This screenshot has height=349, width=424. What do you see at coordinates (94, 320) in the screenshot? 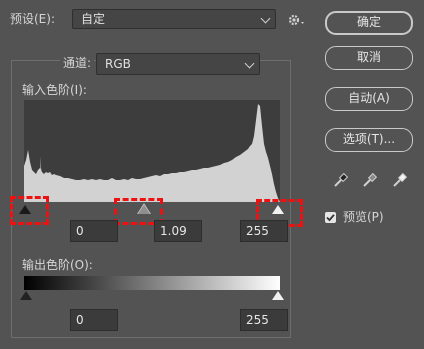
I see `output-black-field: 0` at bounding box center [94, 320].